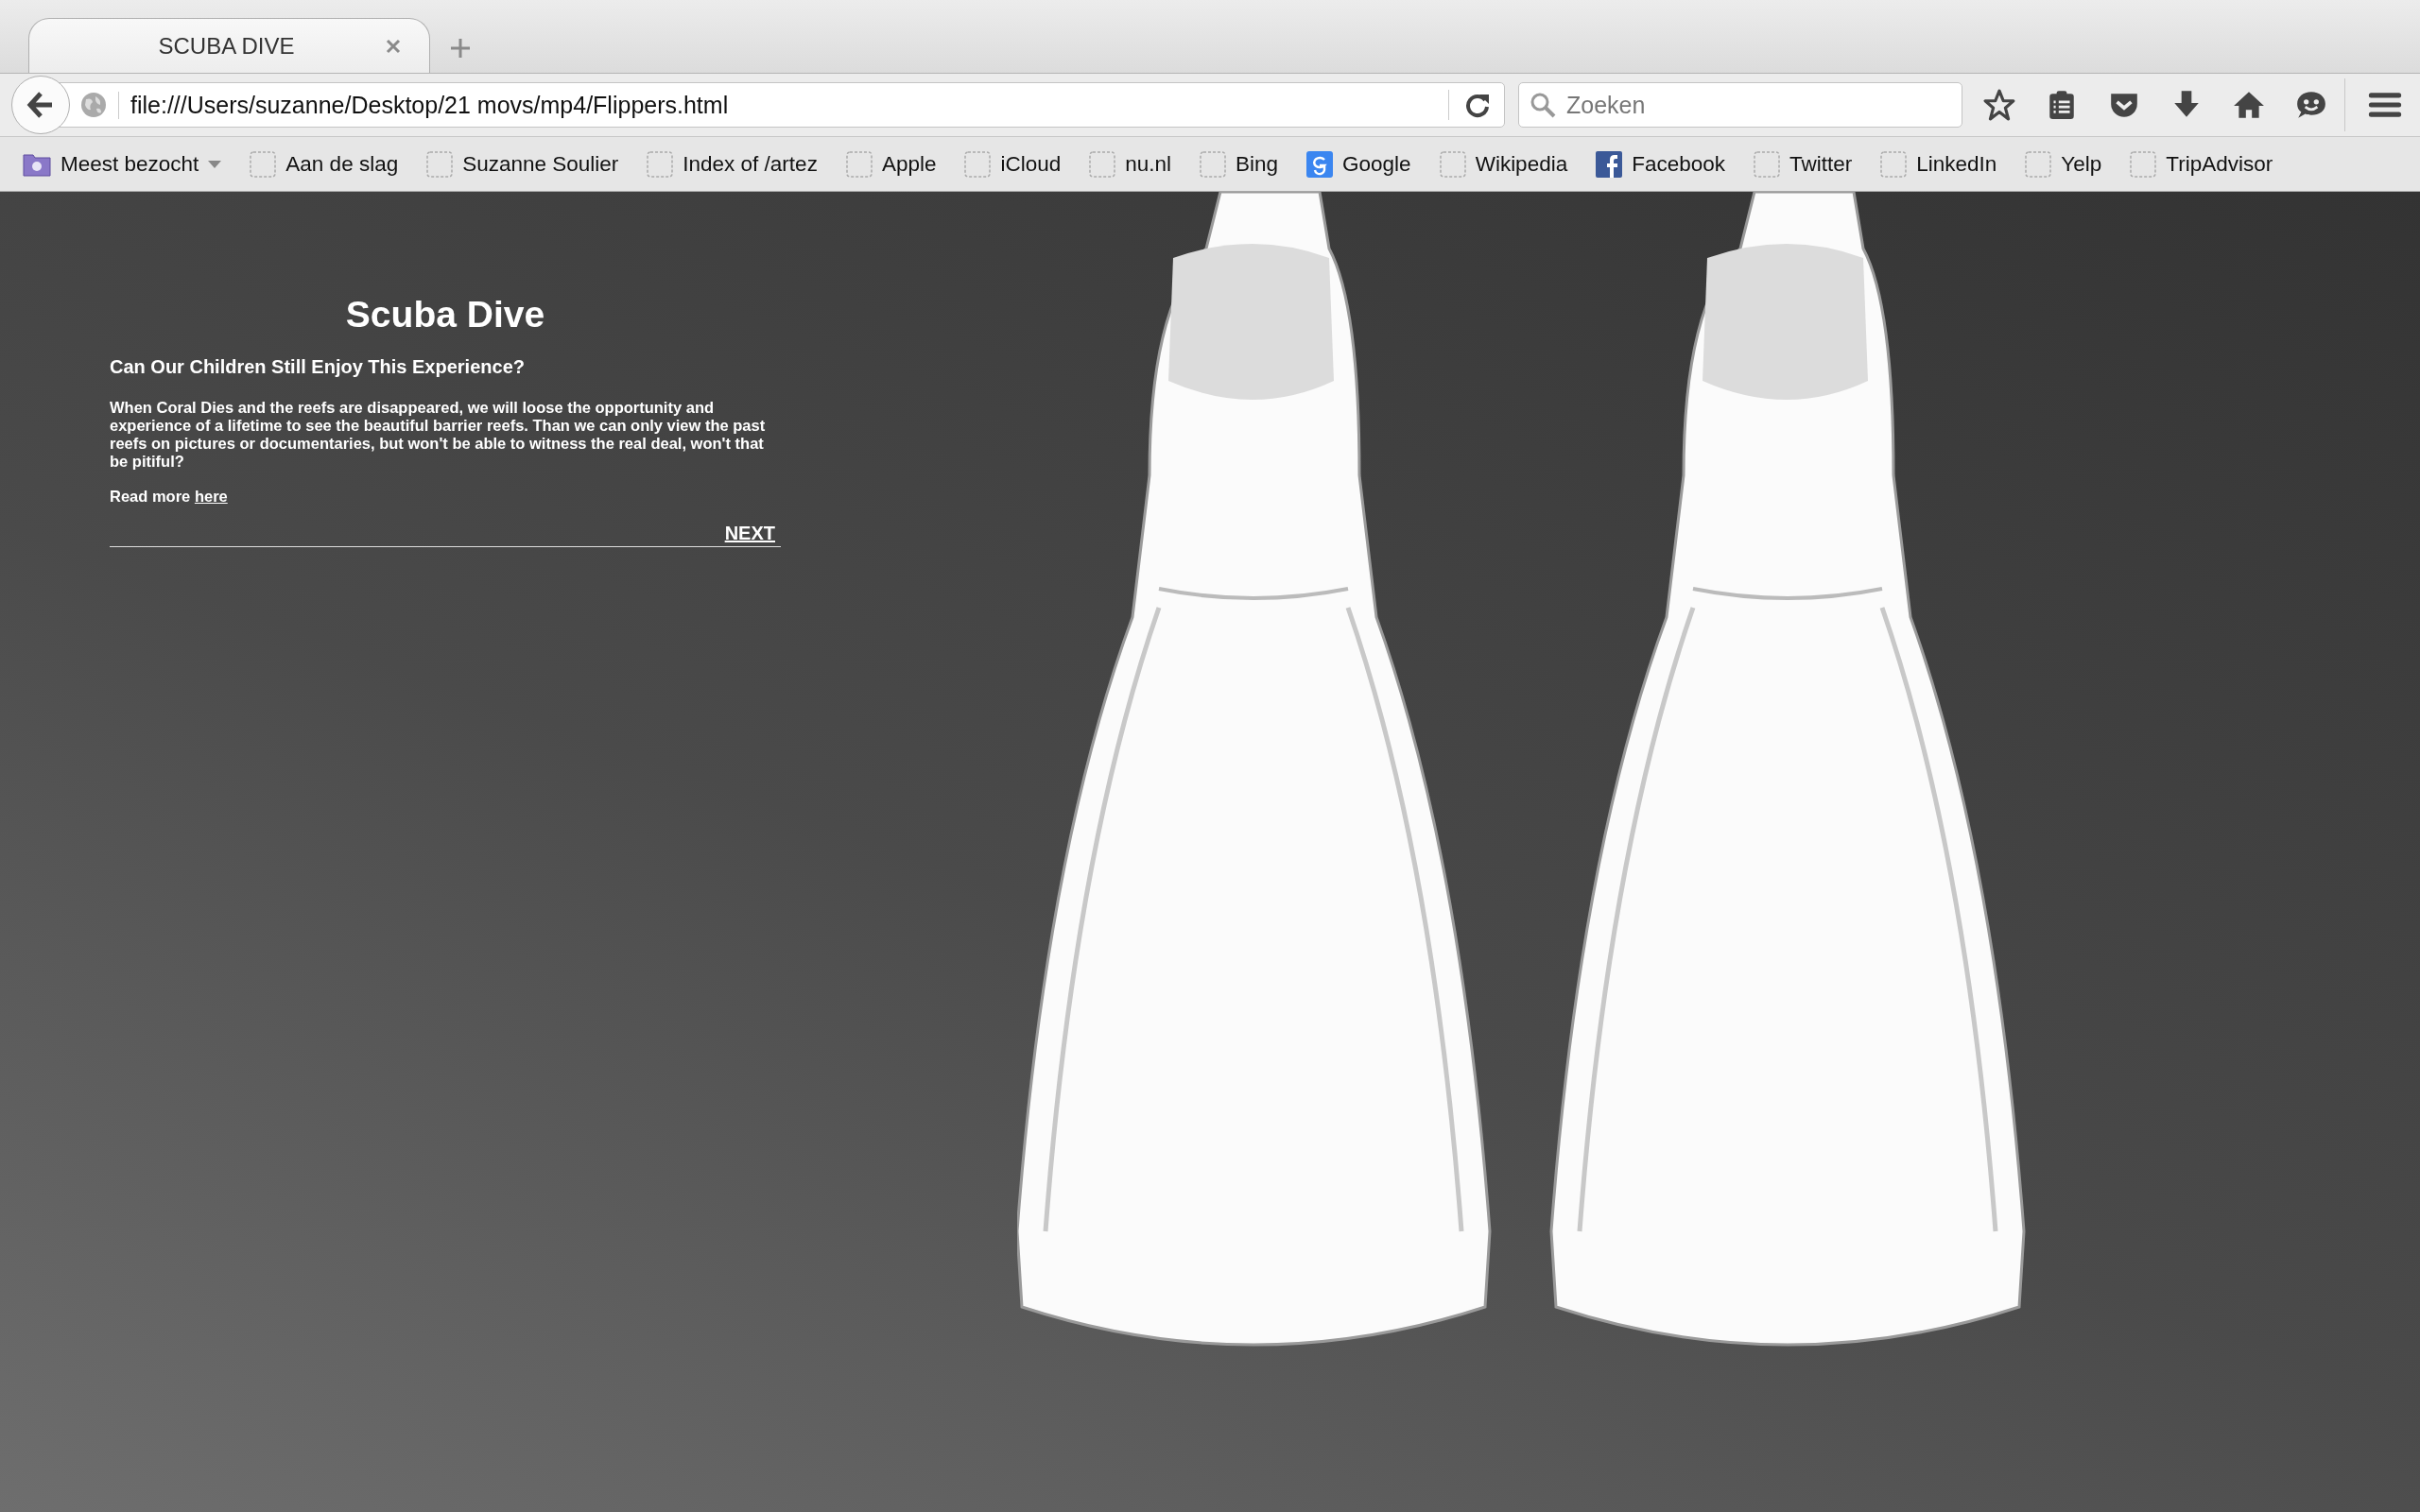 This screenshot has width=2420, height=1512. Describe the element at coordinates (211, 496) in the screenshot. I see `here-link: here` at that location.